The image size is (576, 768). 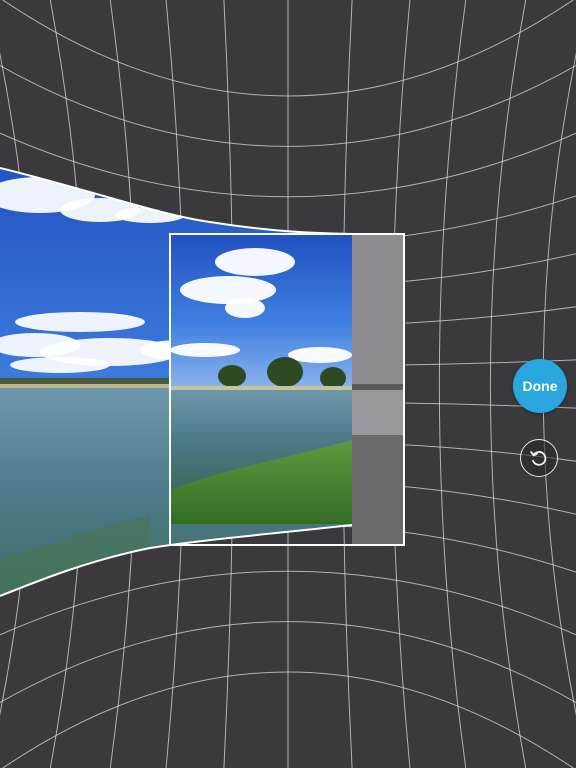 I want to click on reset-button, so click(x=539, y=458).